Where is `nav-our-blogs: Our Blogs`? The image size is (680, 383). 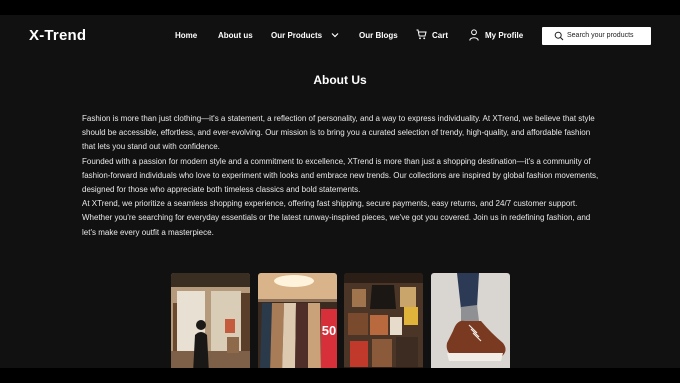 nav-our-blogs: Our Blogs is located at coordinates (378, 35).